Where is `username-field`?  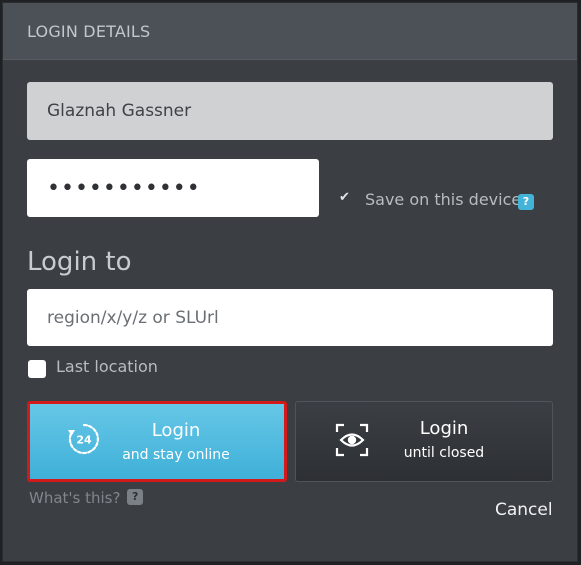
username-field is located at coordinates (290, 111).